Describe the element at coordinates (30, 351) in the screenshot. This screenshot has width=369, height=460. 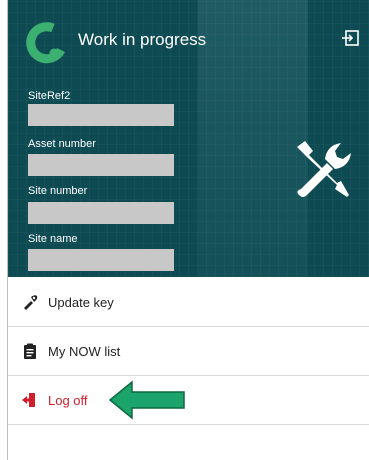
I see `clipboard-icon` at that location.